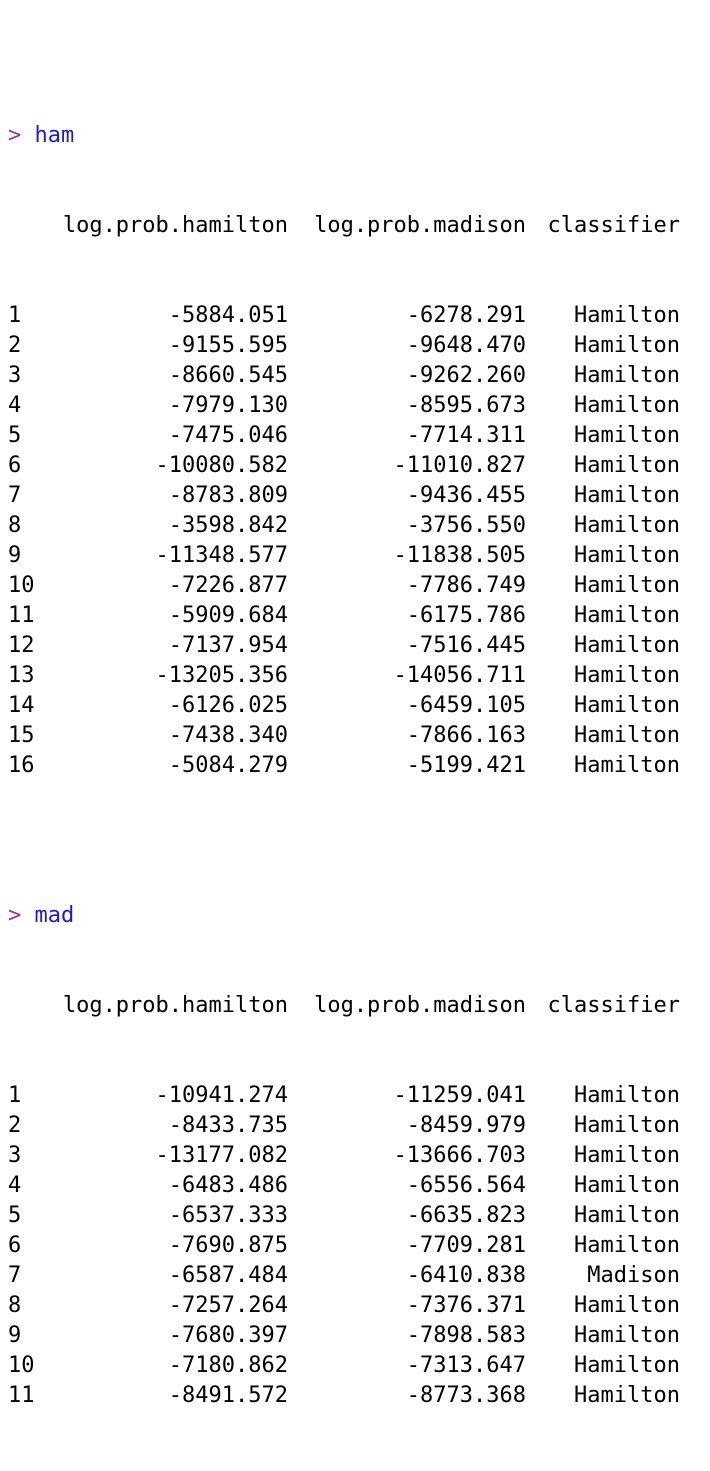 This screenshot has width=710, height=1471. Describe the element at coordinates (15, 495) in the screenshot. I see `row-index: 7` at that location.